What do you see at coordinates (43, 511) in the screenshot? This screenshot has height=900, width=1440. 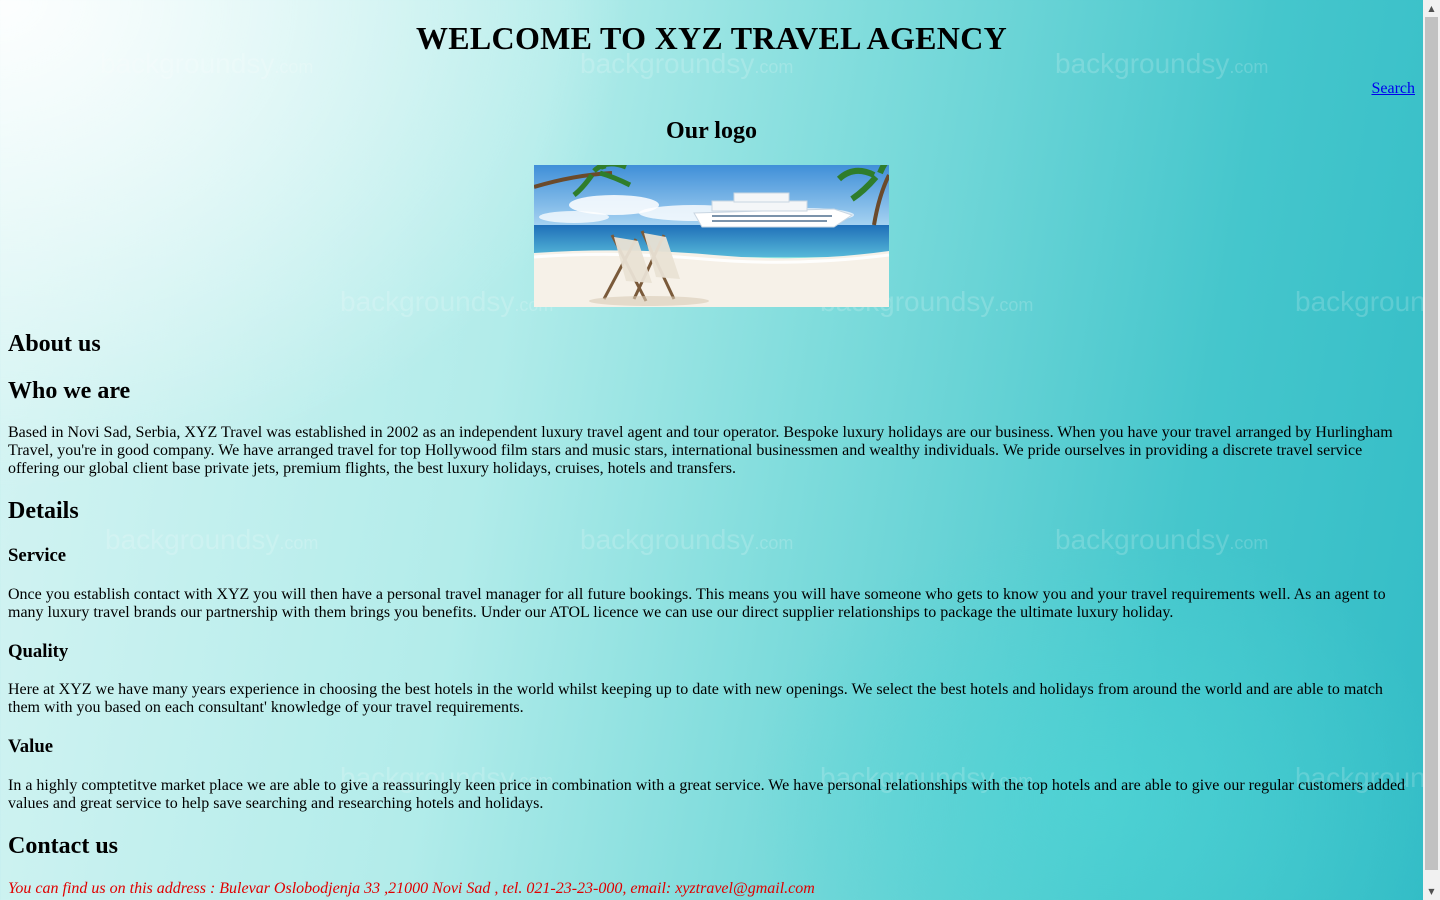 I see `details-heading: Details` at bounding box center [43, 511].